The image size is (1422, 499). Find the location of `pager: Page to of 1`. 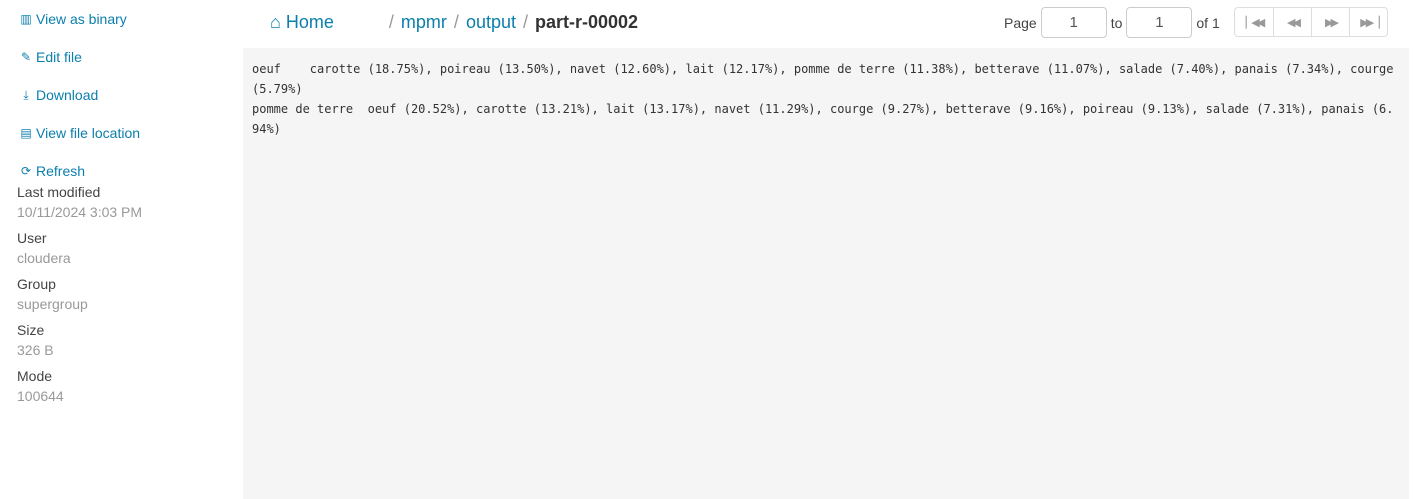

pager: Page to of 1 is located at coordinates (1112, 22).